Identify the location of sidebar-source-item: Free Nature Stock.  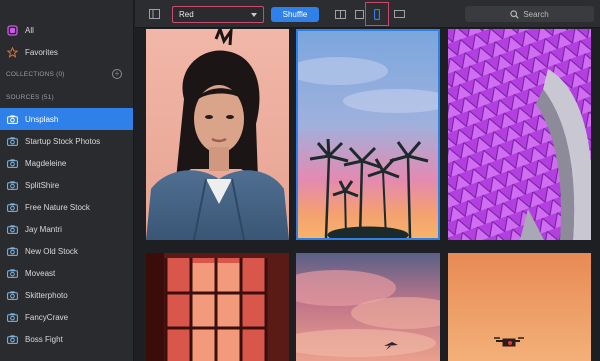
(66, 207).